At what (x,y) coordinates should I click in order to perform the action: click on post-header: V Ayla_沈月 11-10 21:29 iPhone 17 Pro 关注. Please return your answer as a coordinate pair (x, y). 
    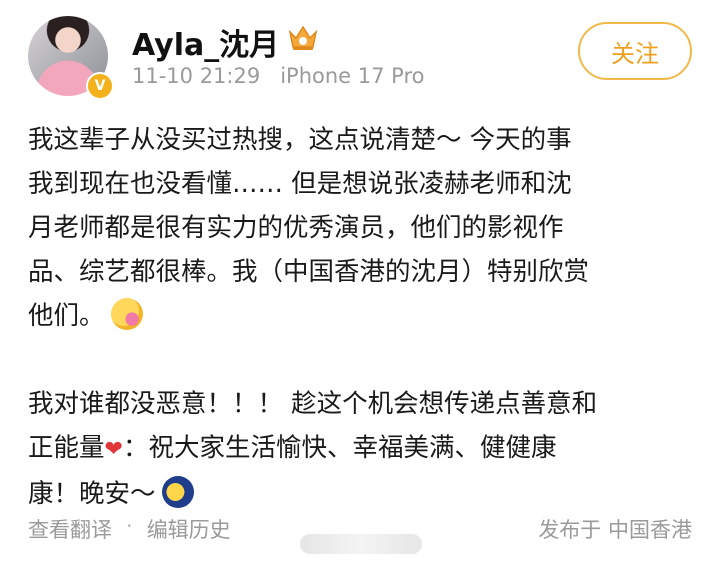
    Looking at the image, I should click on (360, 57).